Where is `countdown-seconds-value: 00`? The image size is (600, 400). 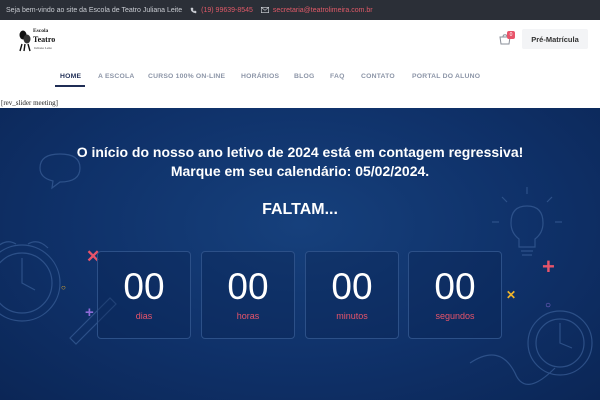 countdown-seconds-value: 00 is located at coordinates (455, 286).